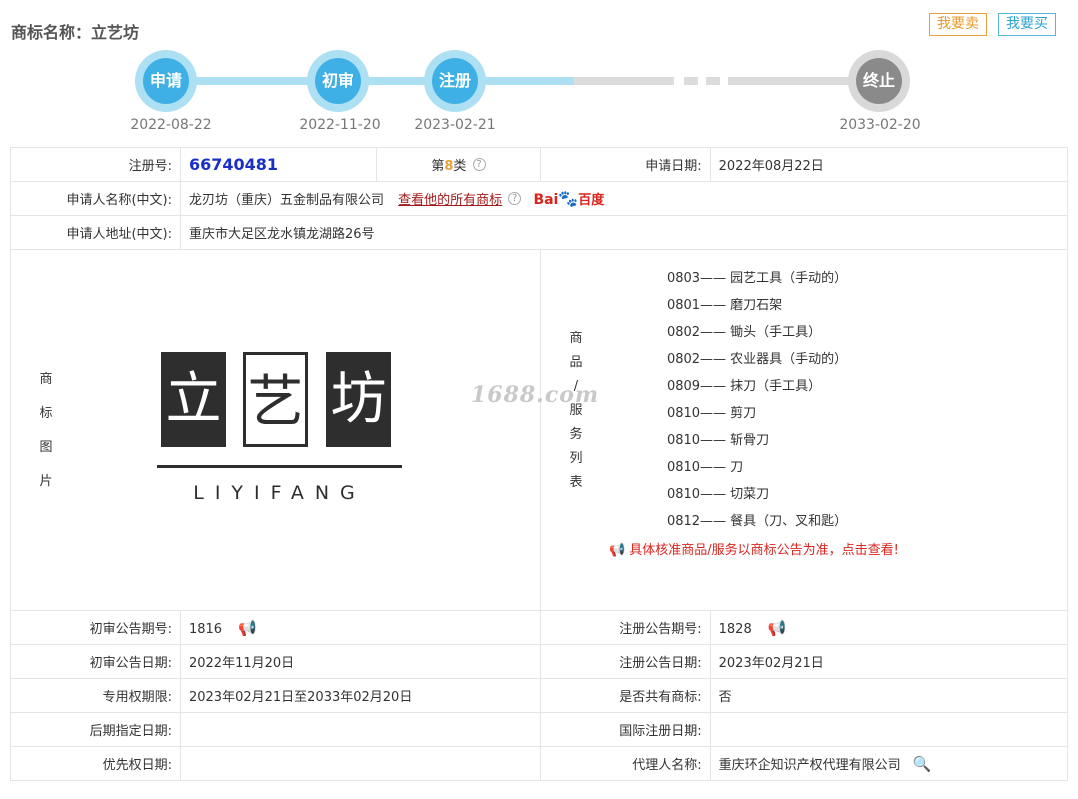 The width and height of the screenshot is (1078, 799). What do you see at coordinates (370, 81) in the screenshot?
I see `timeline-track-active` at bounding box center [370, 81].